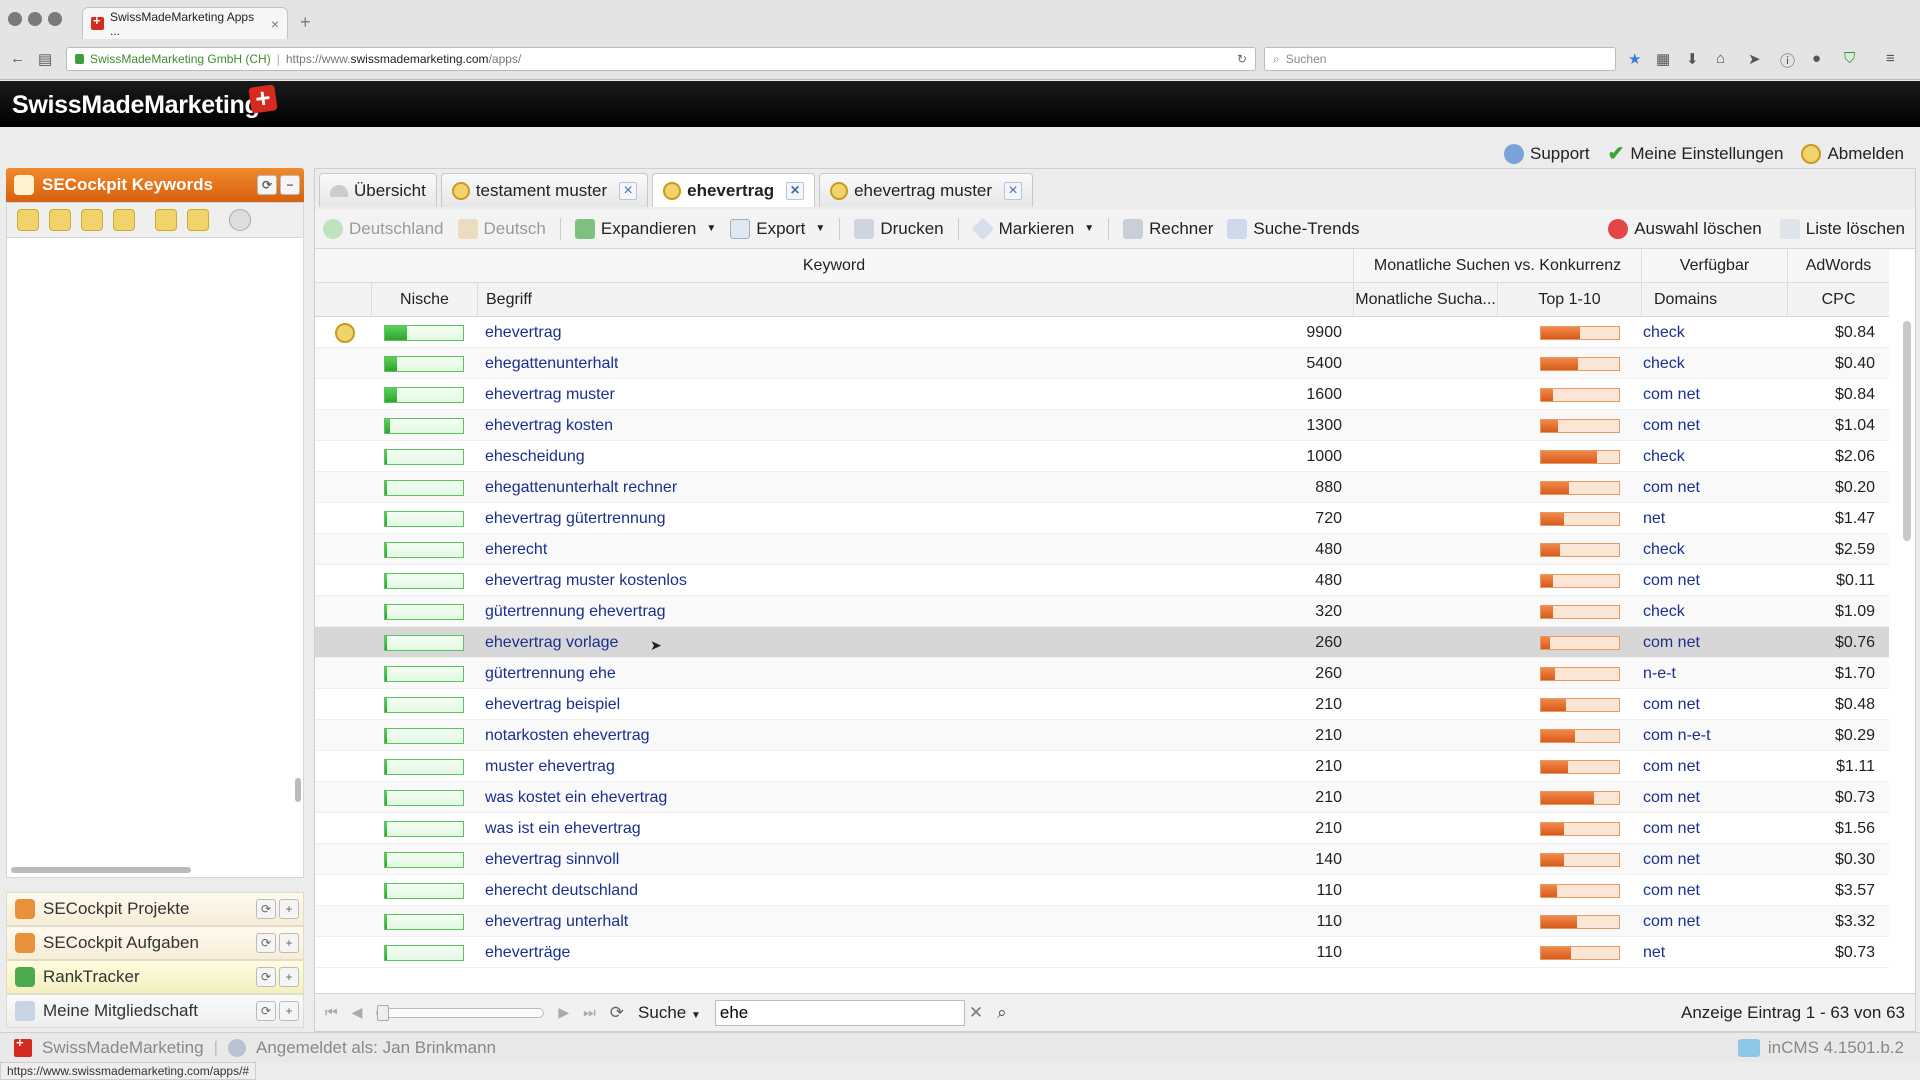 The width and height of the screenshot is (1920, 1080). I want to click on domains-link: com n-e-t, so click(1677, 735).